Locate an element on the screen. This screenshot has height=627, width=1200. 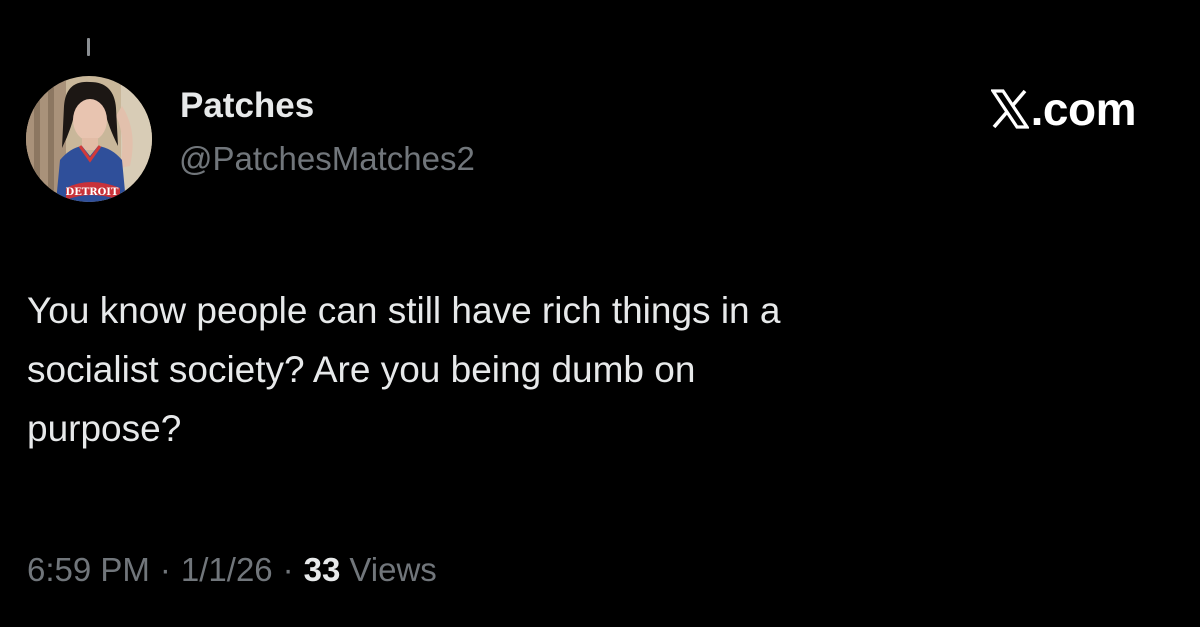
thread-connector-line is located at coordinates (88, 47).